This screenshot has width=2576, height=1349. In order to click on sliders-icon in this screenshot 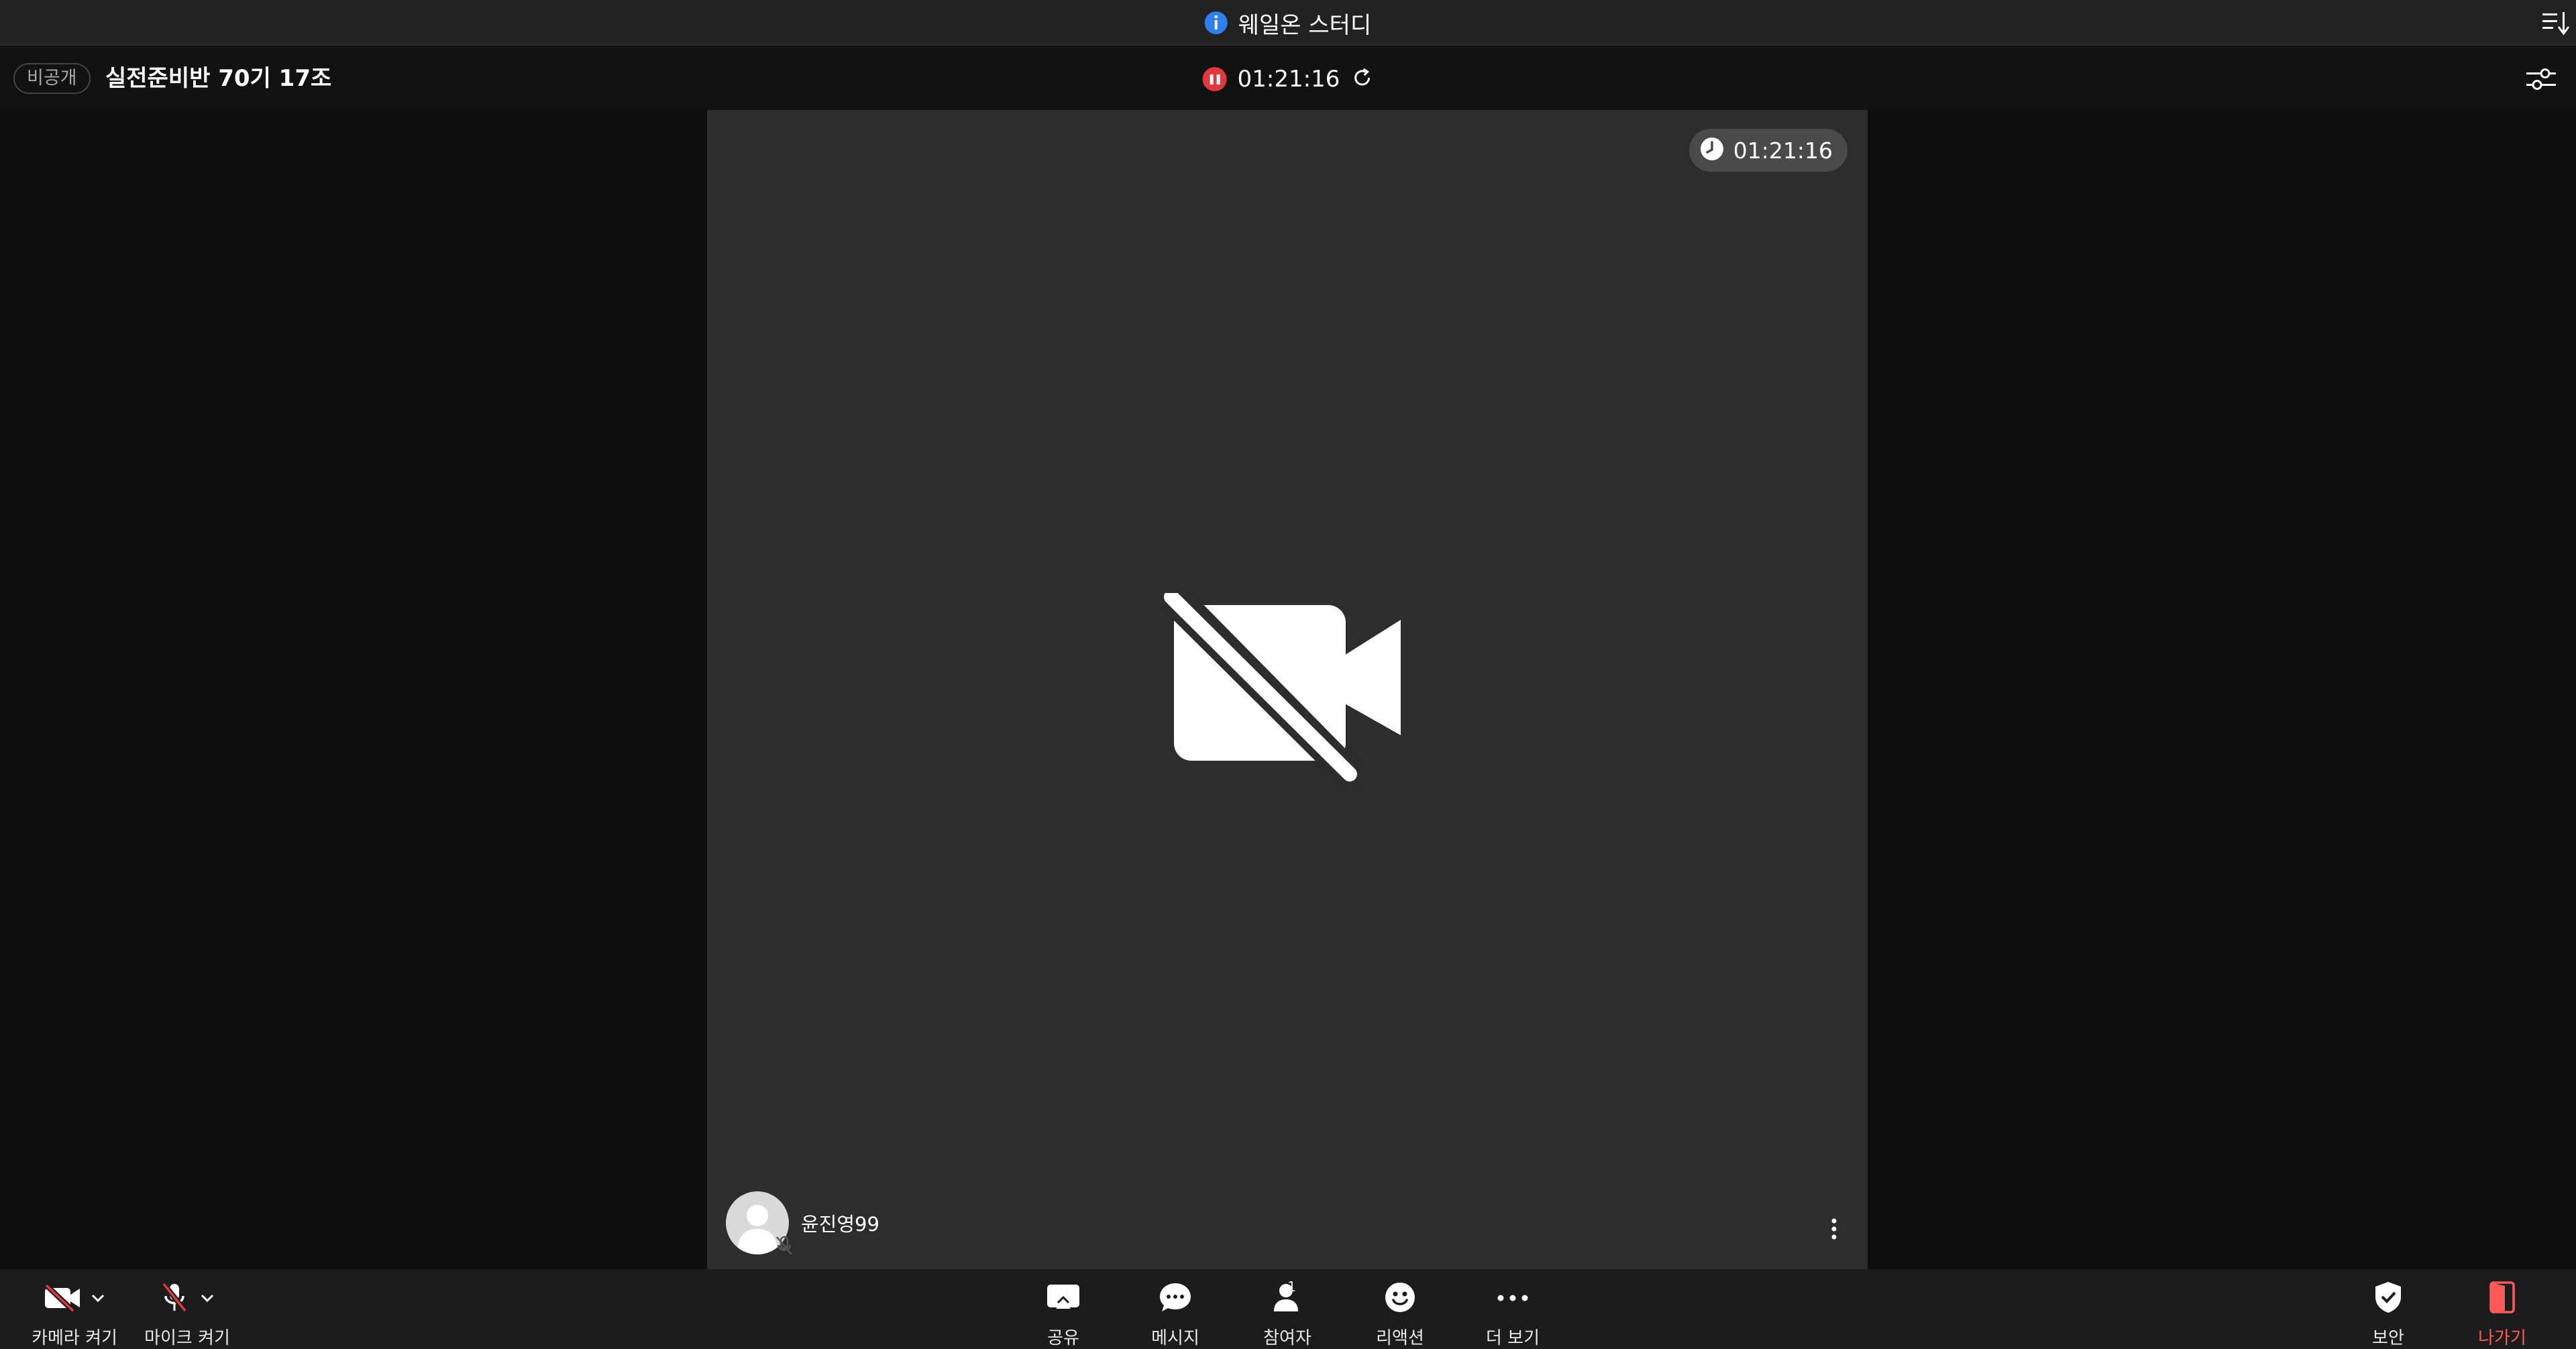, I will do `click(2541, 79)`.